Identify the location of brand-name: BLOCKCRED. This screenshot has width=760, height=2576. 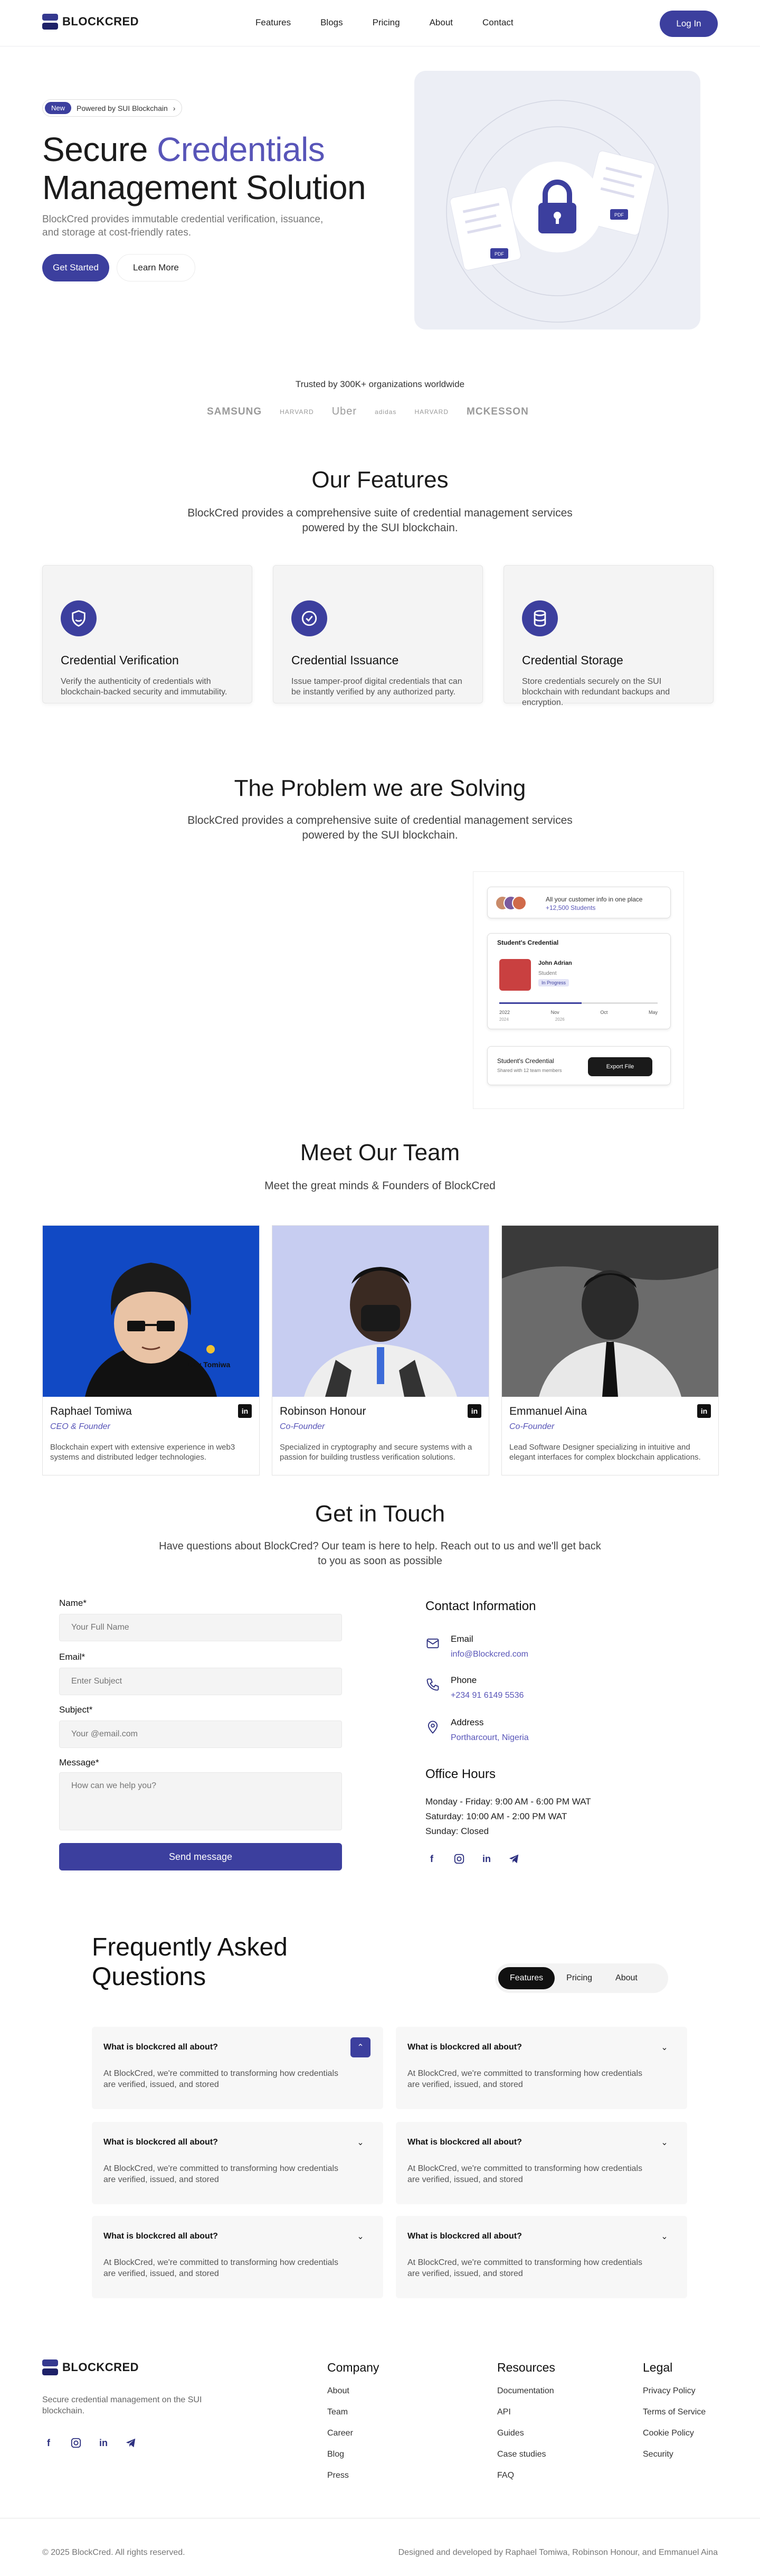
(100, 21).